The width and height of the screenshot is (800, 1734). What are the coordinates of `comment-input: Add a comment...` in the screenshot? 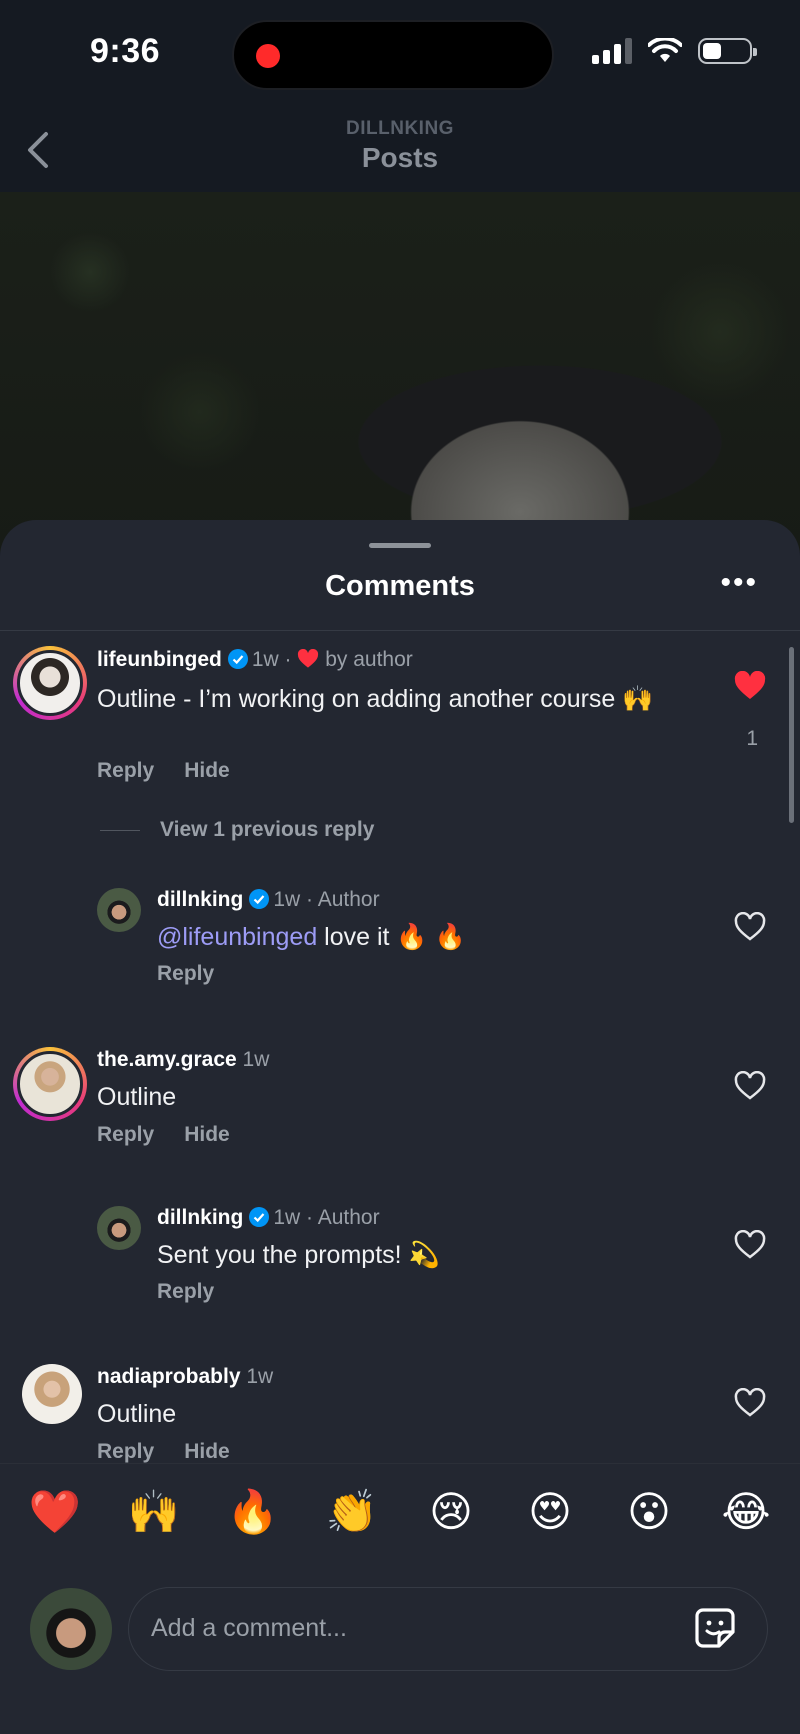 It's located at (448, 1629).